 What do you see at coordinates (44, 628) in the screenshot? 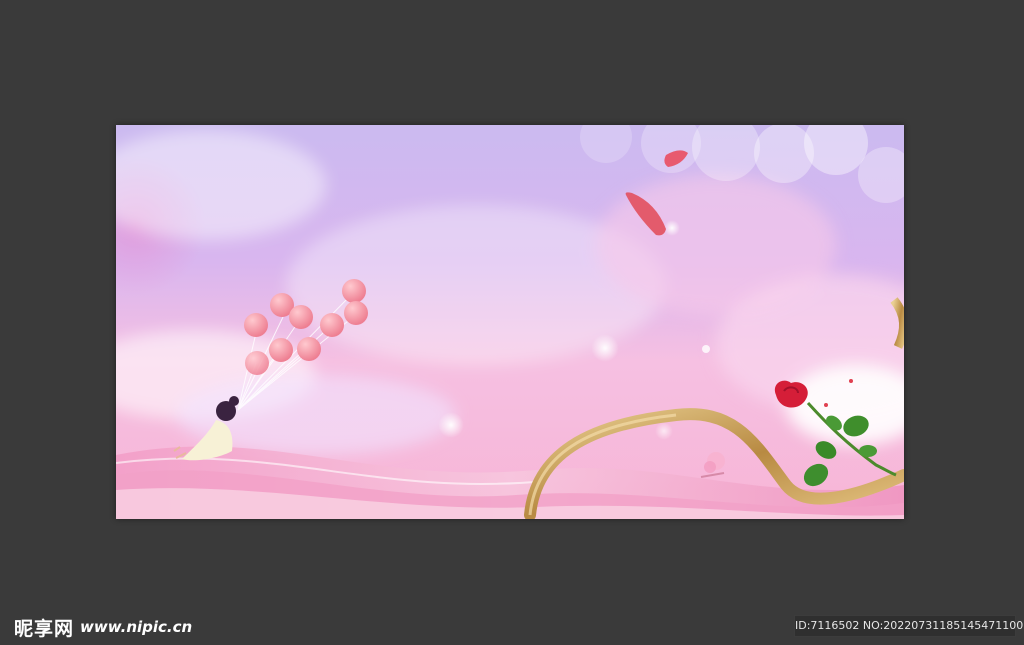
I see `logo-text: 昵享网` at bounding box center [44, 628].